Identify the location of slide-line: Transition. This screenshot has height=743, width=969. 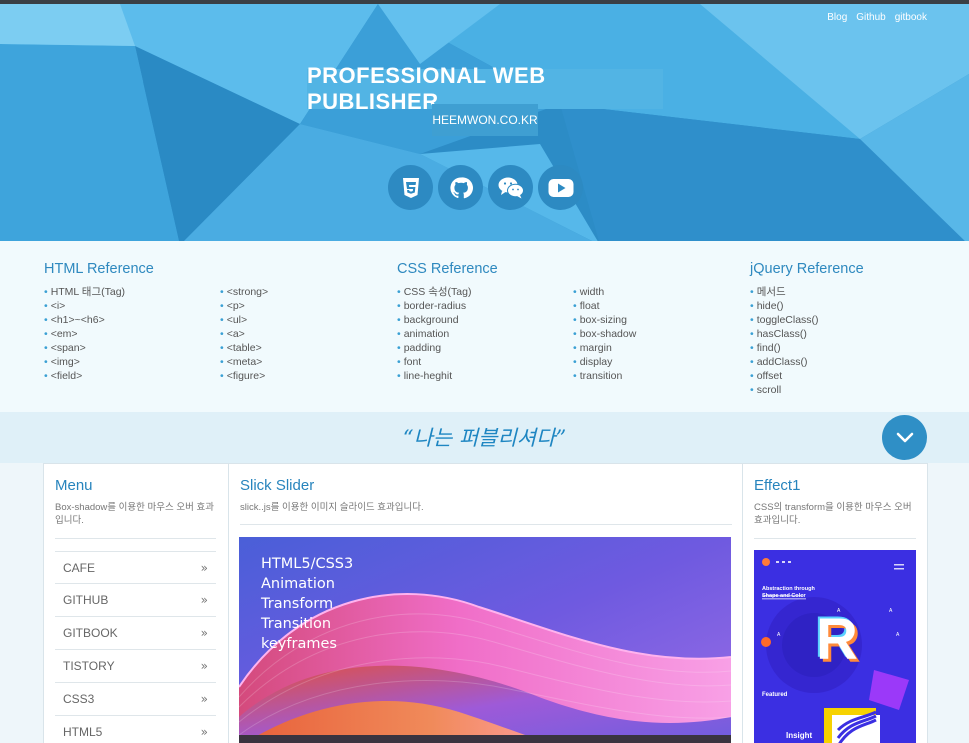
(296, 624).